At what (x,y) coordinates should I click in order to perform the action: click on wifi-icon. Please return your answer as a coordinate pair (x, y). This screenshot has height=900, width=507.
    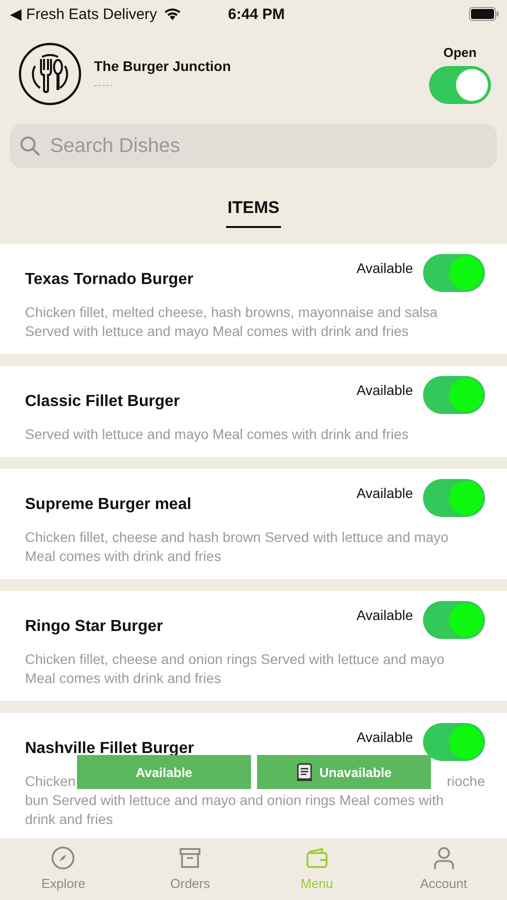
    Looking at the image, I should click on (172, 14).